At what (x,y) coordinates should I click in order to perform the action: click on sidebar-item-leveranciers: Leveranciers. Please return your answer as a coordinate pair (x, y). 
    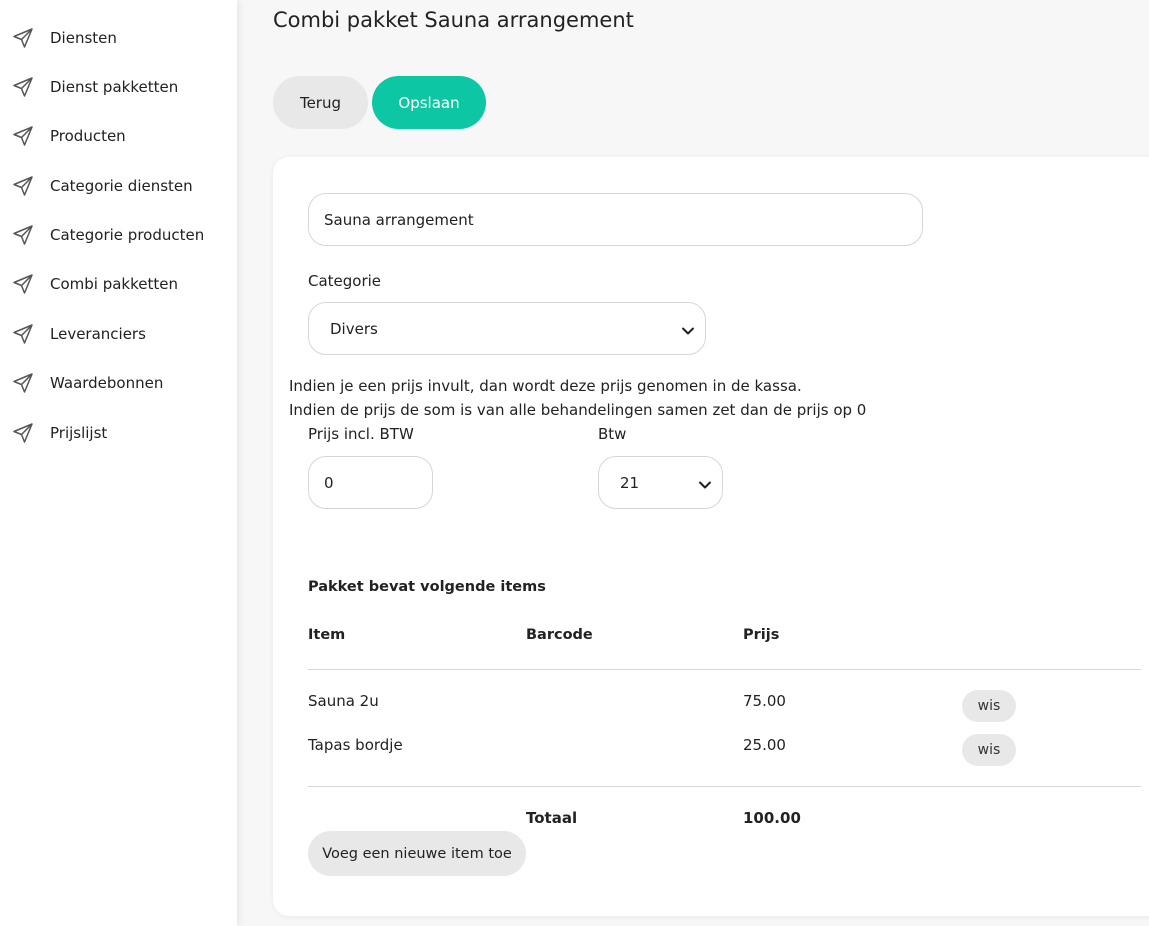
    Looking at the image, I should click on (118, 334).